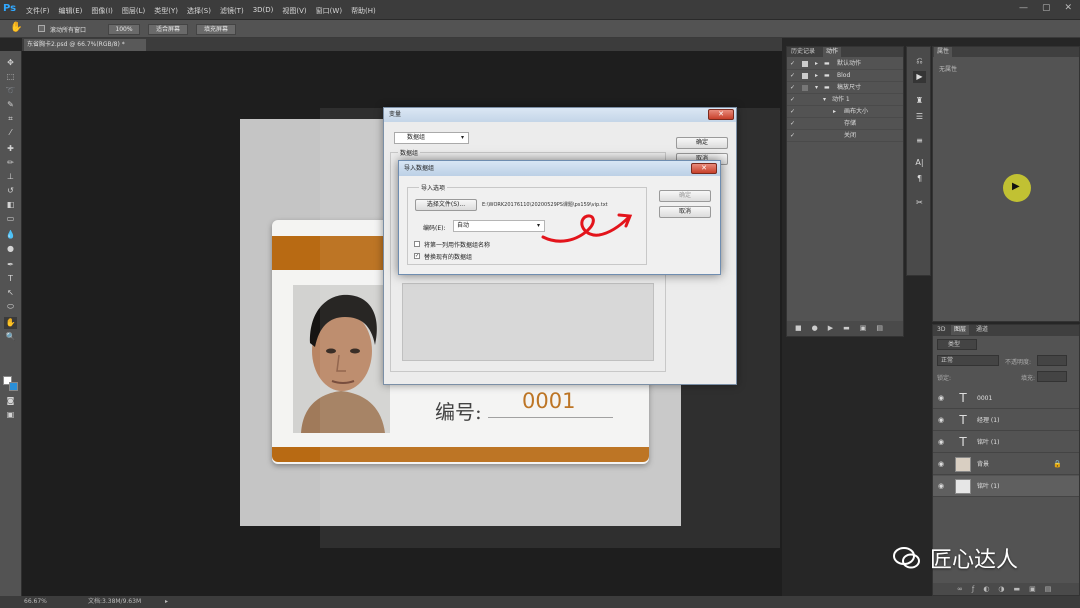  What do you see at coordinates (919, 203) in the screenshot?
I see `tool-presets-icon: ✂` at bounding box center [919, 203].